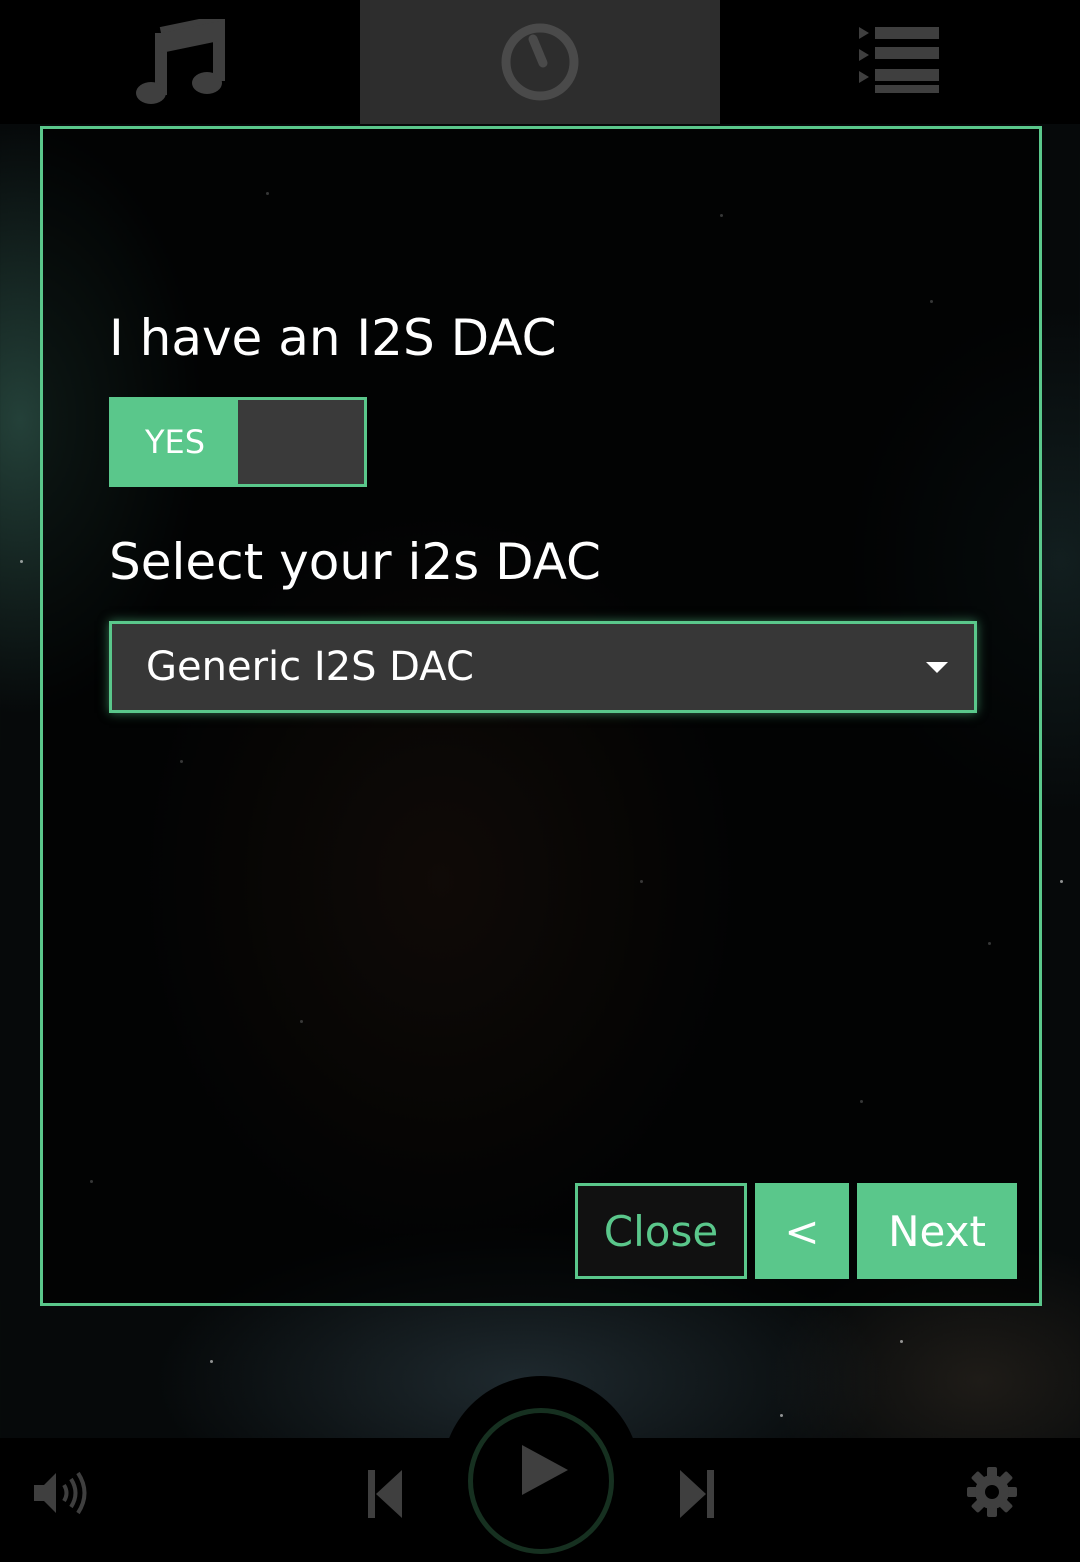 Image resolution: width=1080 pixels, height=1562 pixels. Describe the element at coordinates (543, 667) in the screenshot. I see `dac-select-dropdown: Generic I2S DAC` at that location.